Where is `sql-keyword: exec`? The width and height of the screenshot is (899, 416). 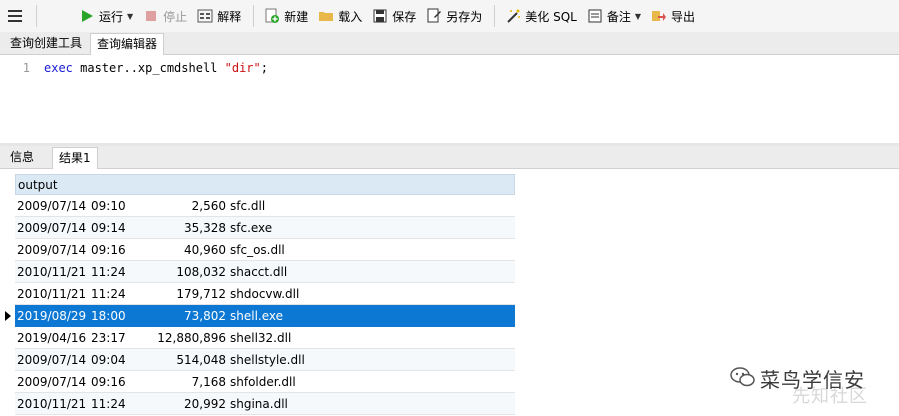
sql-keyword: exec is located at coordinates (58, 68).